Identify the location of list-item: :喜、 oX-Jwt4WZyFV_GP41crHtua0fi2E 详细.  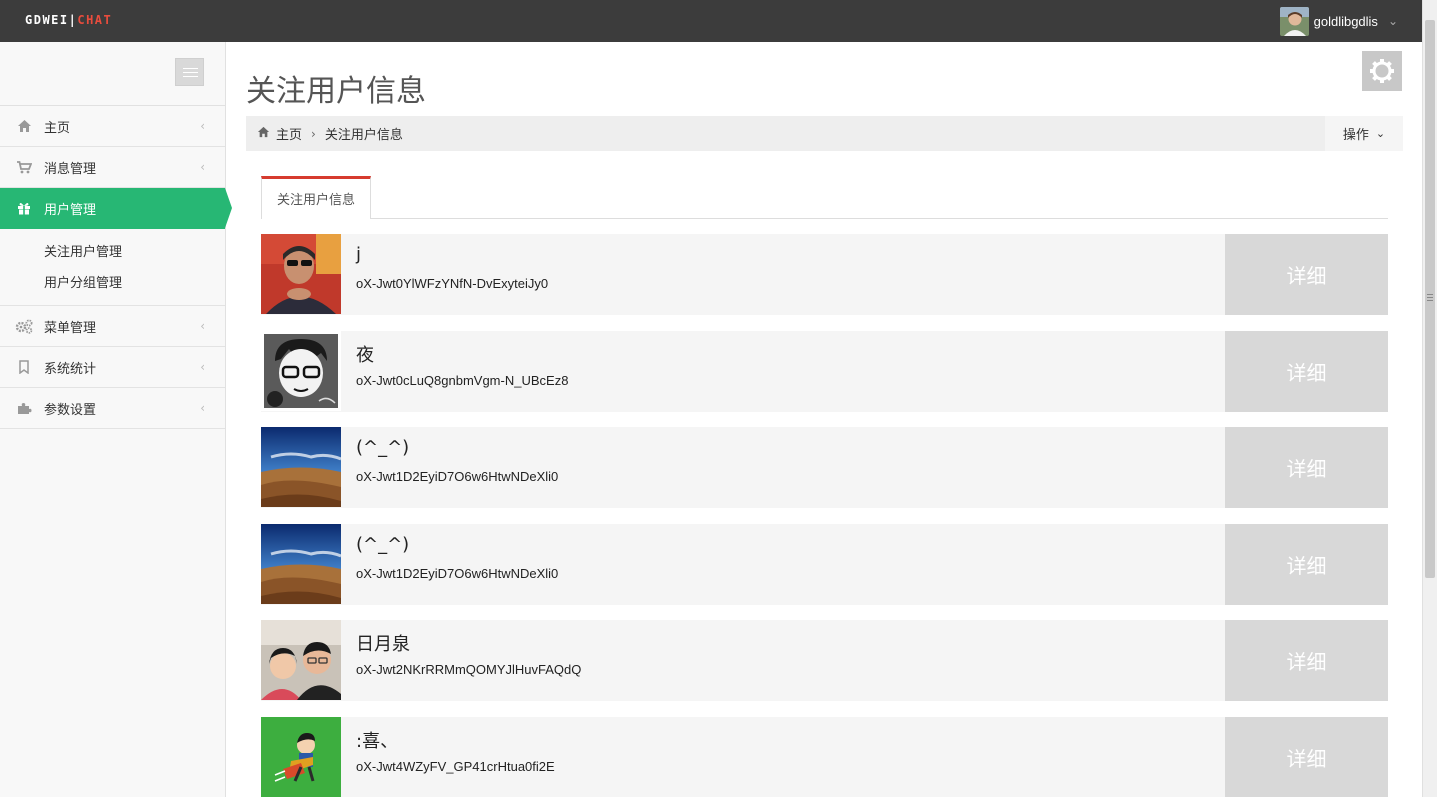
(824, 756).